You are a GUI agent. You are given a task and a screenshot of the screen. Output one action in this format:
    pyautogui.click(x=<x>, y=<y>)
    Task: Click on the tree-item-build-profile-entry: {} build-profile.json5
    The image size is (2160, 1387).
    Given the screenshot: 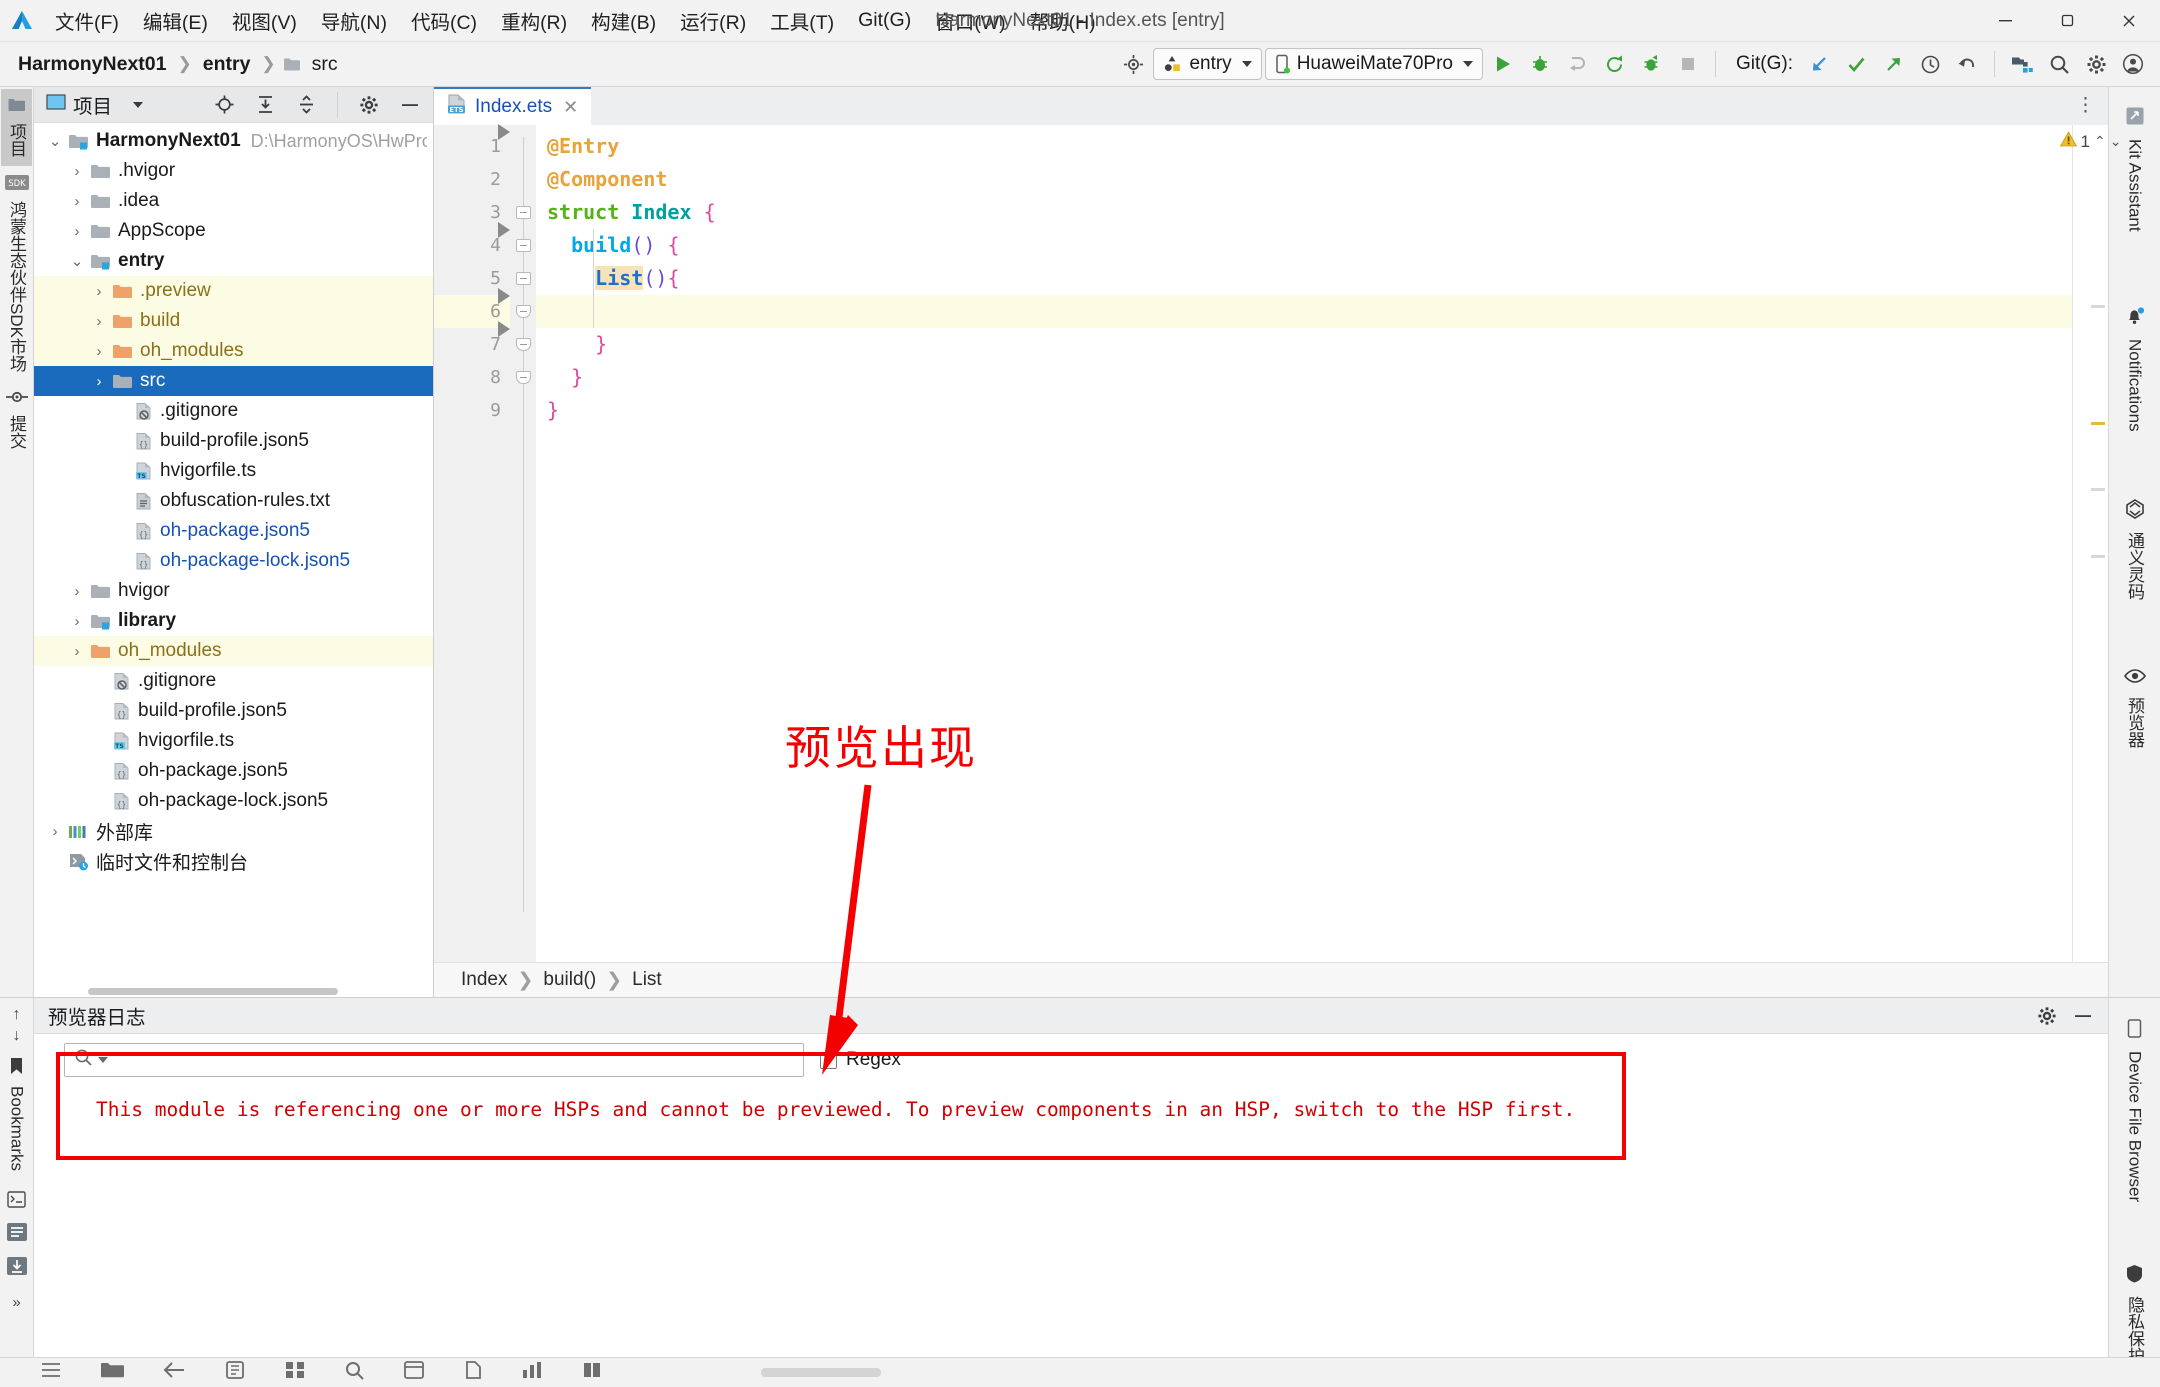 What is the action you would take?
    pyautogui.click(x=233, y=441)
    